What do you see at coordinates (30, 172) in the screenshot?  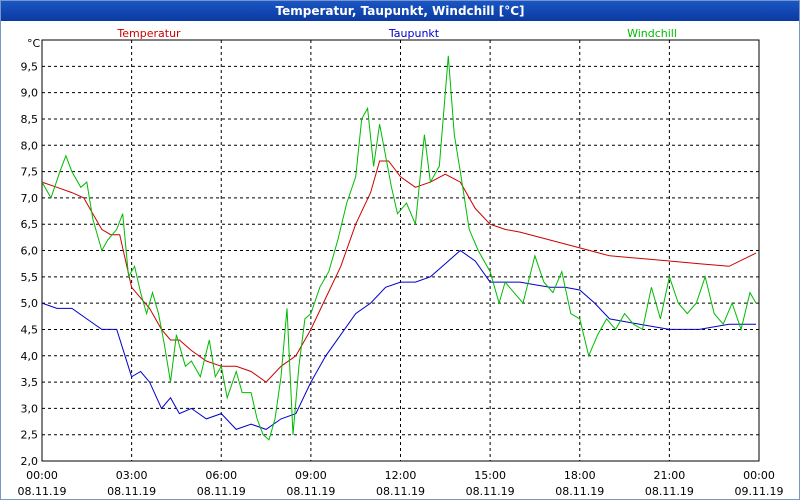 I see `y-tick-label: 7,5` at bounding box center [30, 172].